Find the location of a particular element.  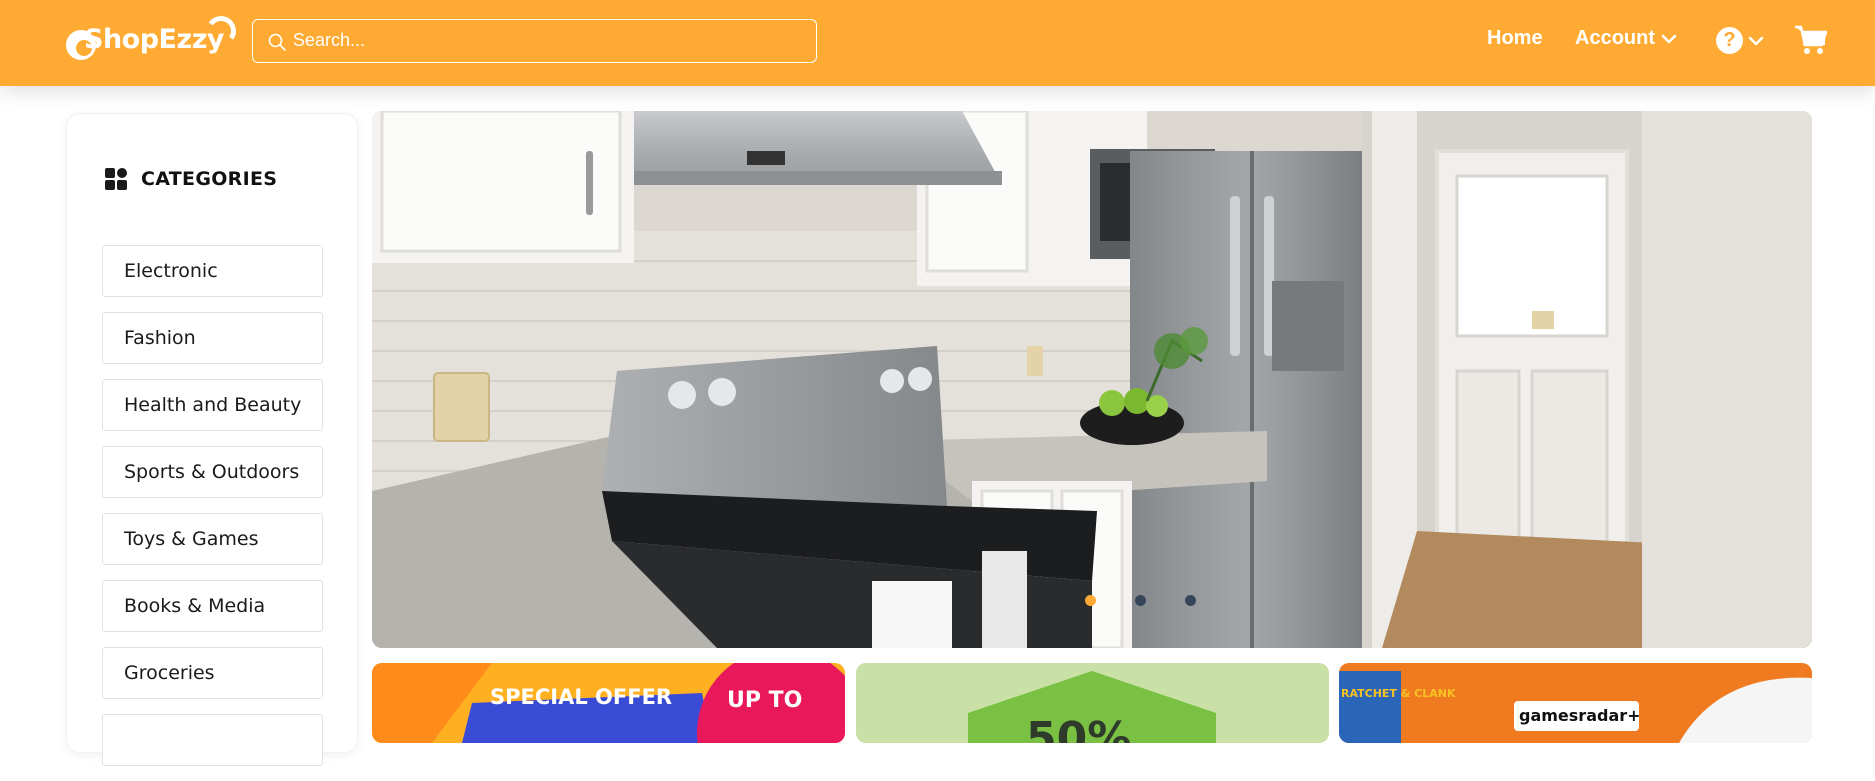

shopezzy-logo: ShopEzzy is located at coordinates (152, 40).